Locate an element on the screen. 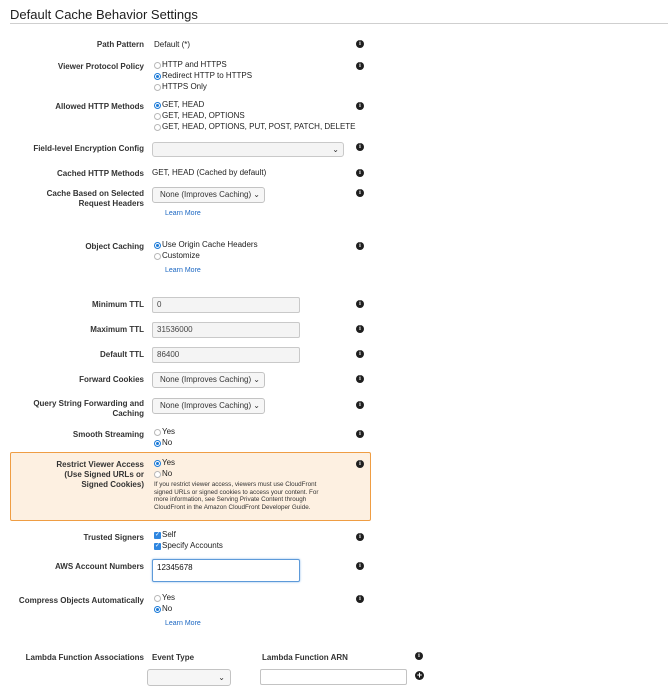  compress-learn-more-link: Learn More is located at coordinates (183, 623).